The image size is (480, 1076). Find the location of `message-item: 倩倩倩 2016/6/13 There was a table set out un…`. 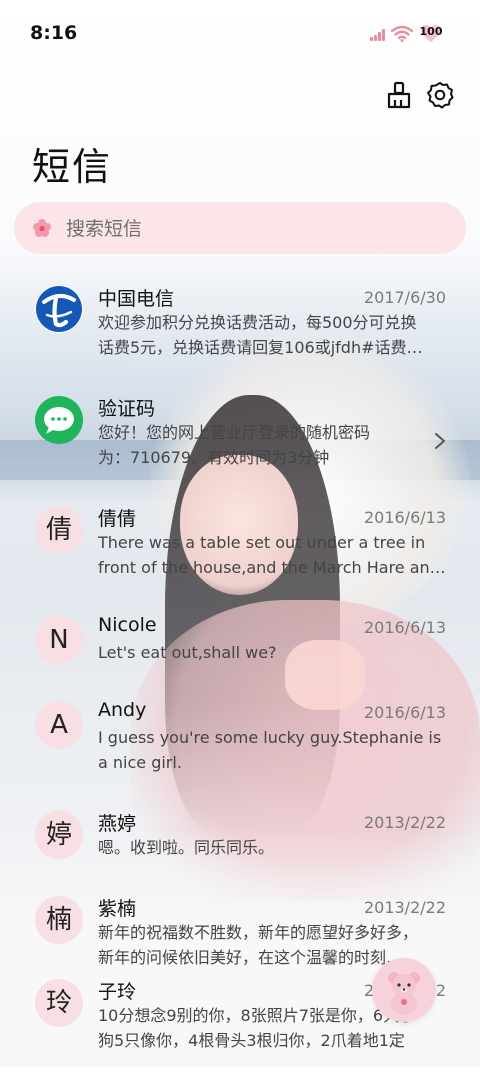

message-item: 倩倩倩 2016/6/13 There was a table set out un… is located at coordinates (240, 553).